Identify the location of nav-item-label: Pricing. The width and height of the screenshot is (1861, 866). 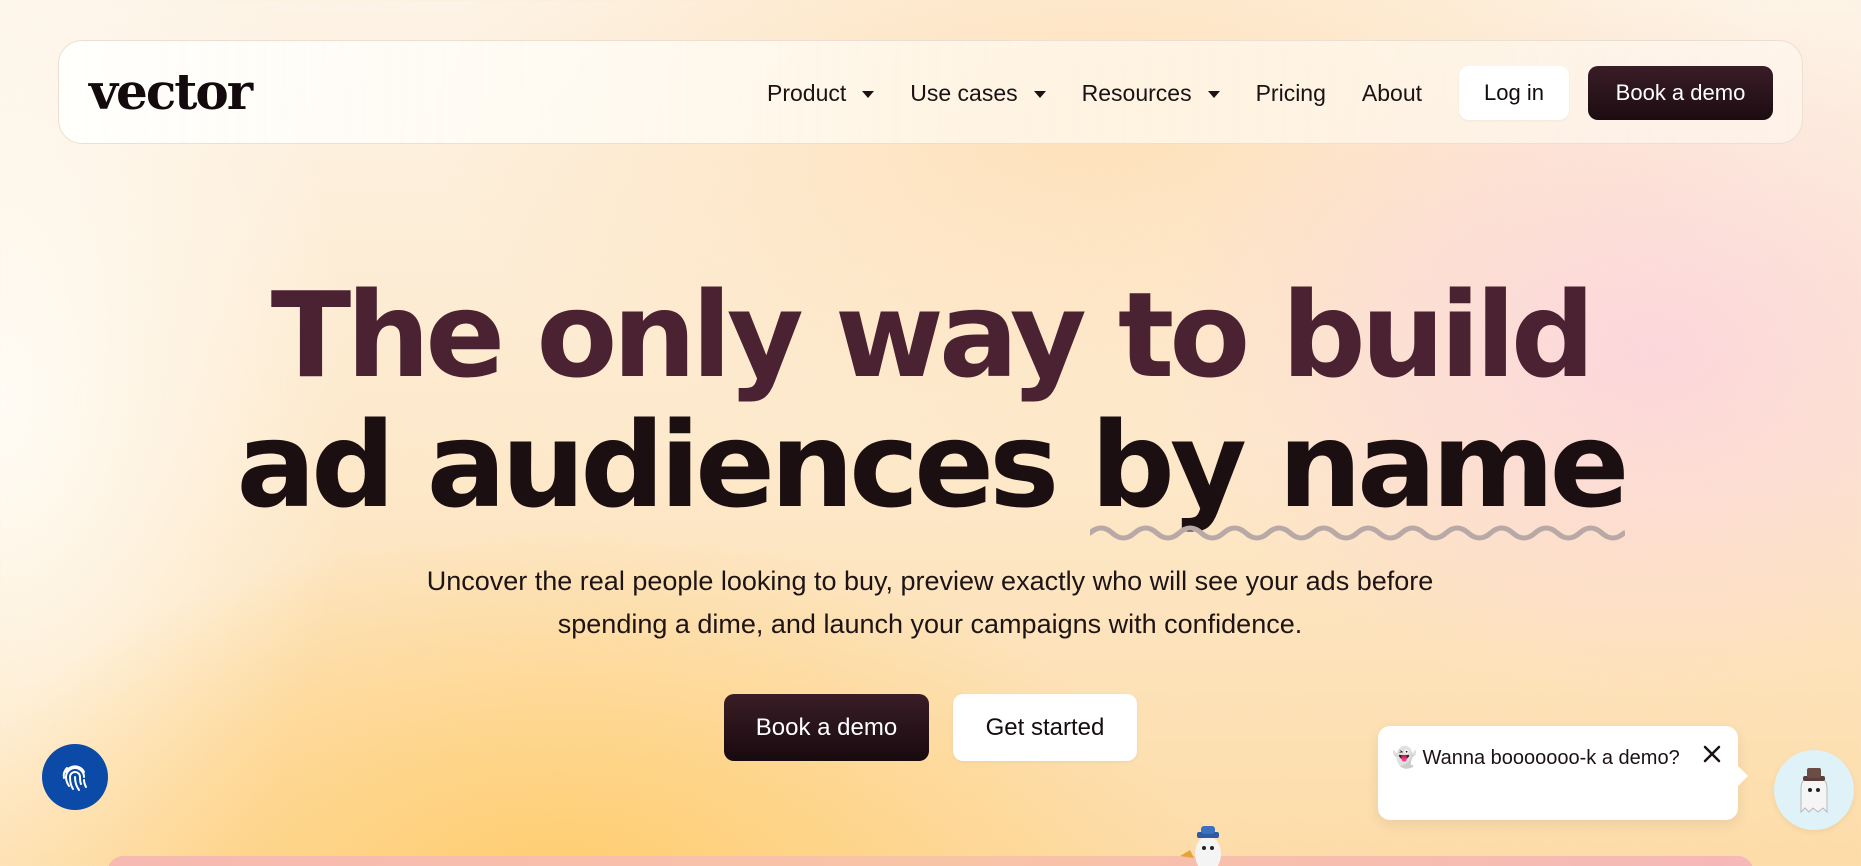
(1290, 92).